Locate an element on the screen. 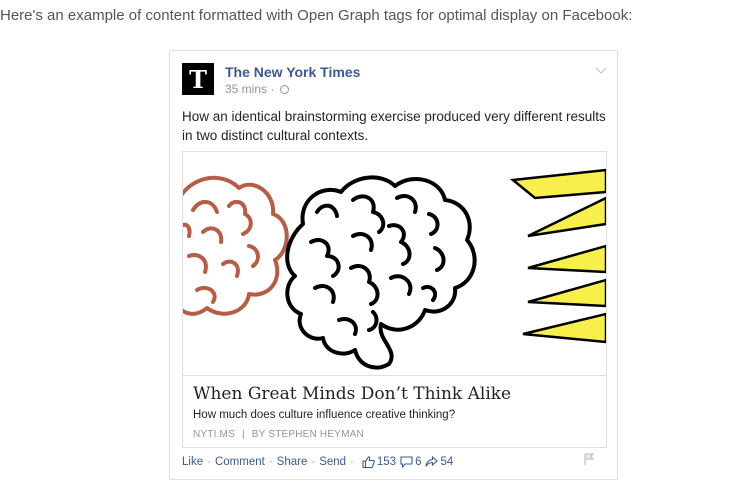 The image size is (748, 498). like-link: Like is located at coordinates (192, 462).